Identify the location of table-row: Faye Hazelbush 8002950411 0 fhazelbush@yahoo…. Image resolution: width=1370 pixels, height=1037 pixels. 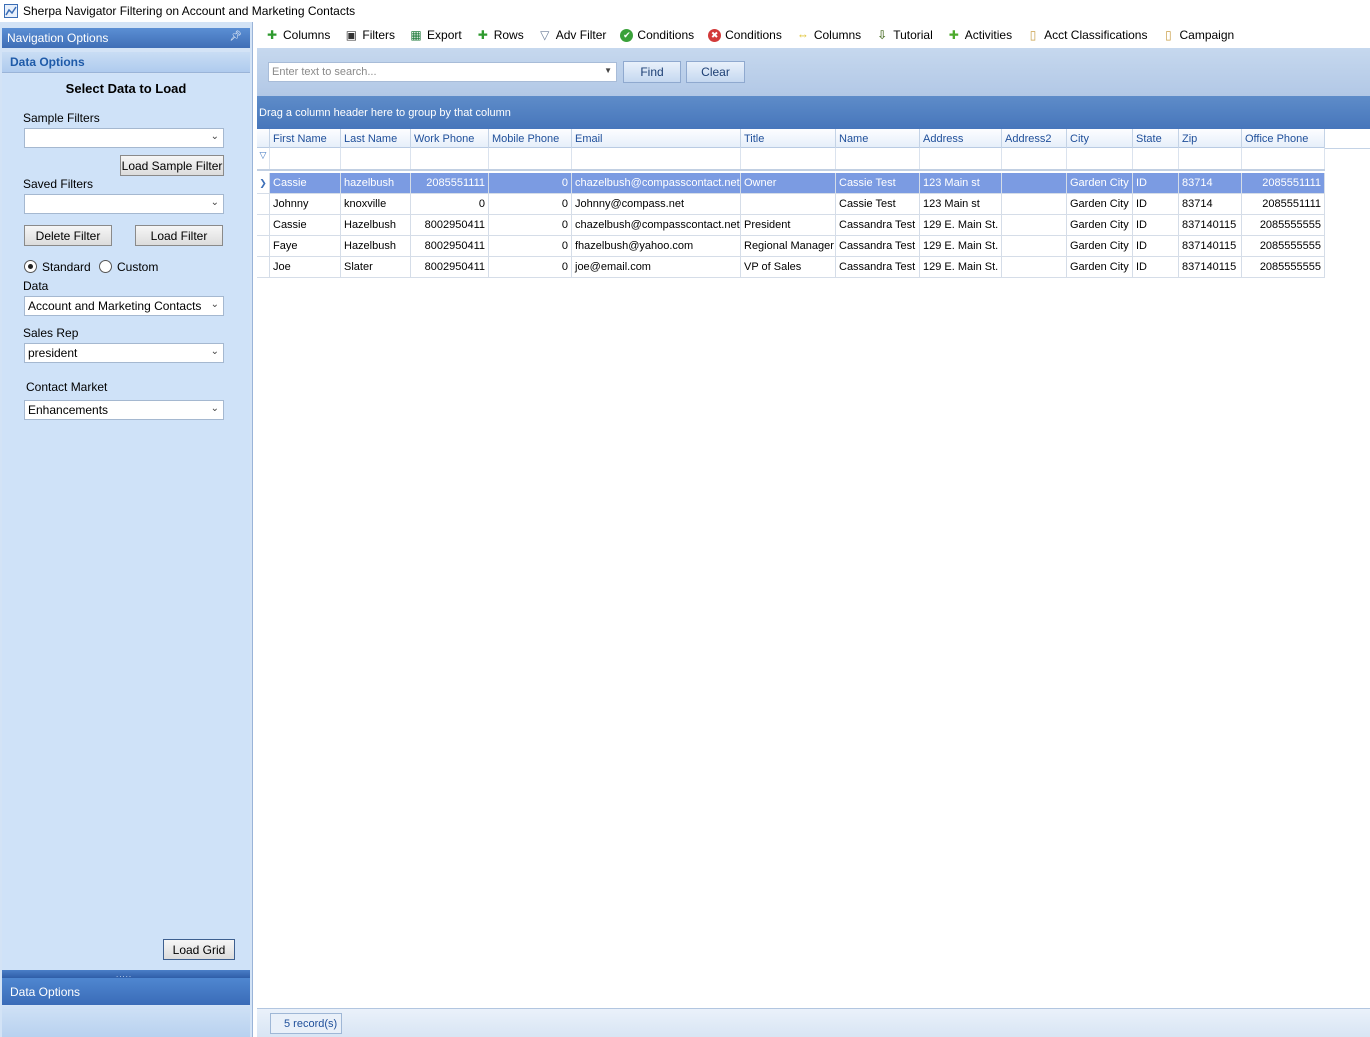
(791, 246).